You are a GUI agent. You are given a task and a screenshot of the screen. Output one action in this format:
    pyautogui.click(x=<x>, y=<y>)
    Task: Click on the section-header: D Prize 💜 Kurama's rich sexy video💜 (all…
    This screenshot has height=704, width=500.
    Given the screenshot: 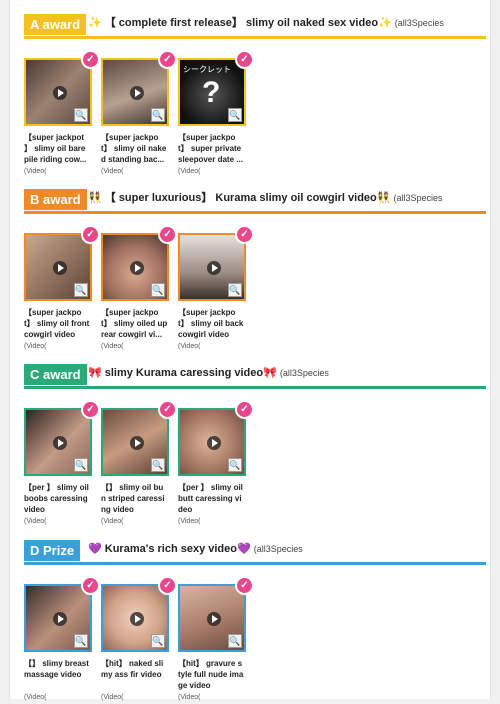 What is the action you would take?
    pyautogui.click(x=255, y=554)
    